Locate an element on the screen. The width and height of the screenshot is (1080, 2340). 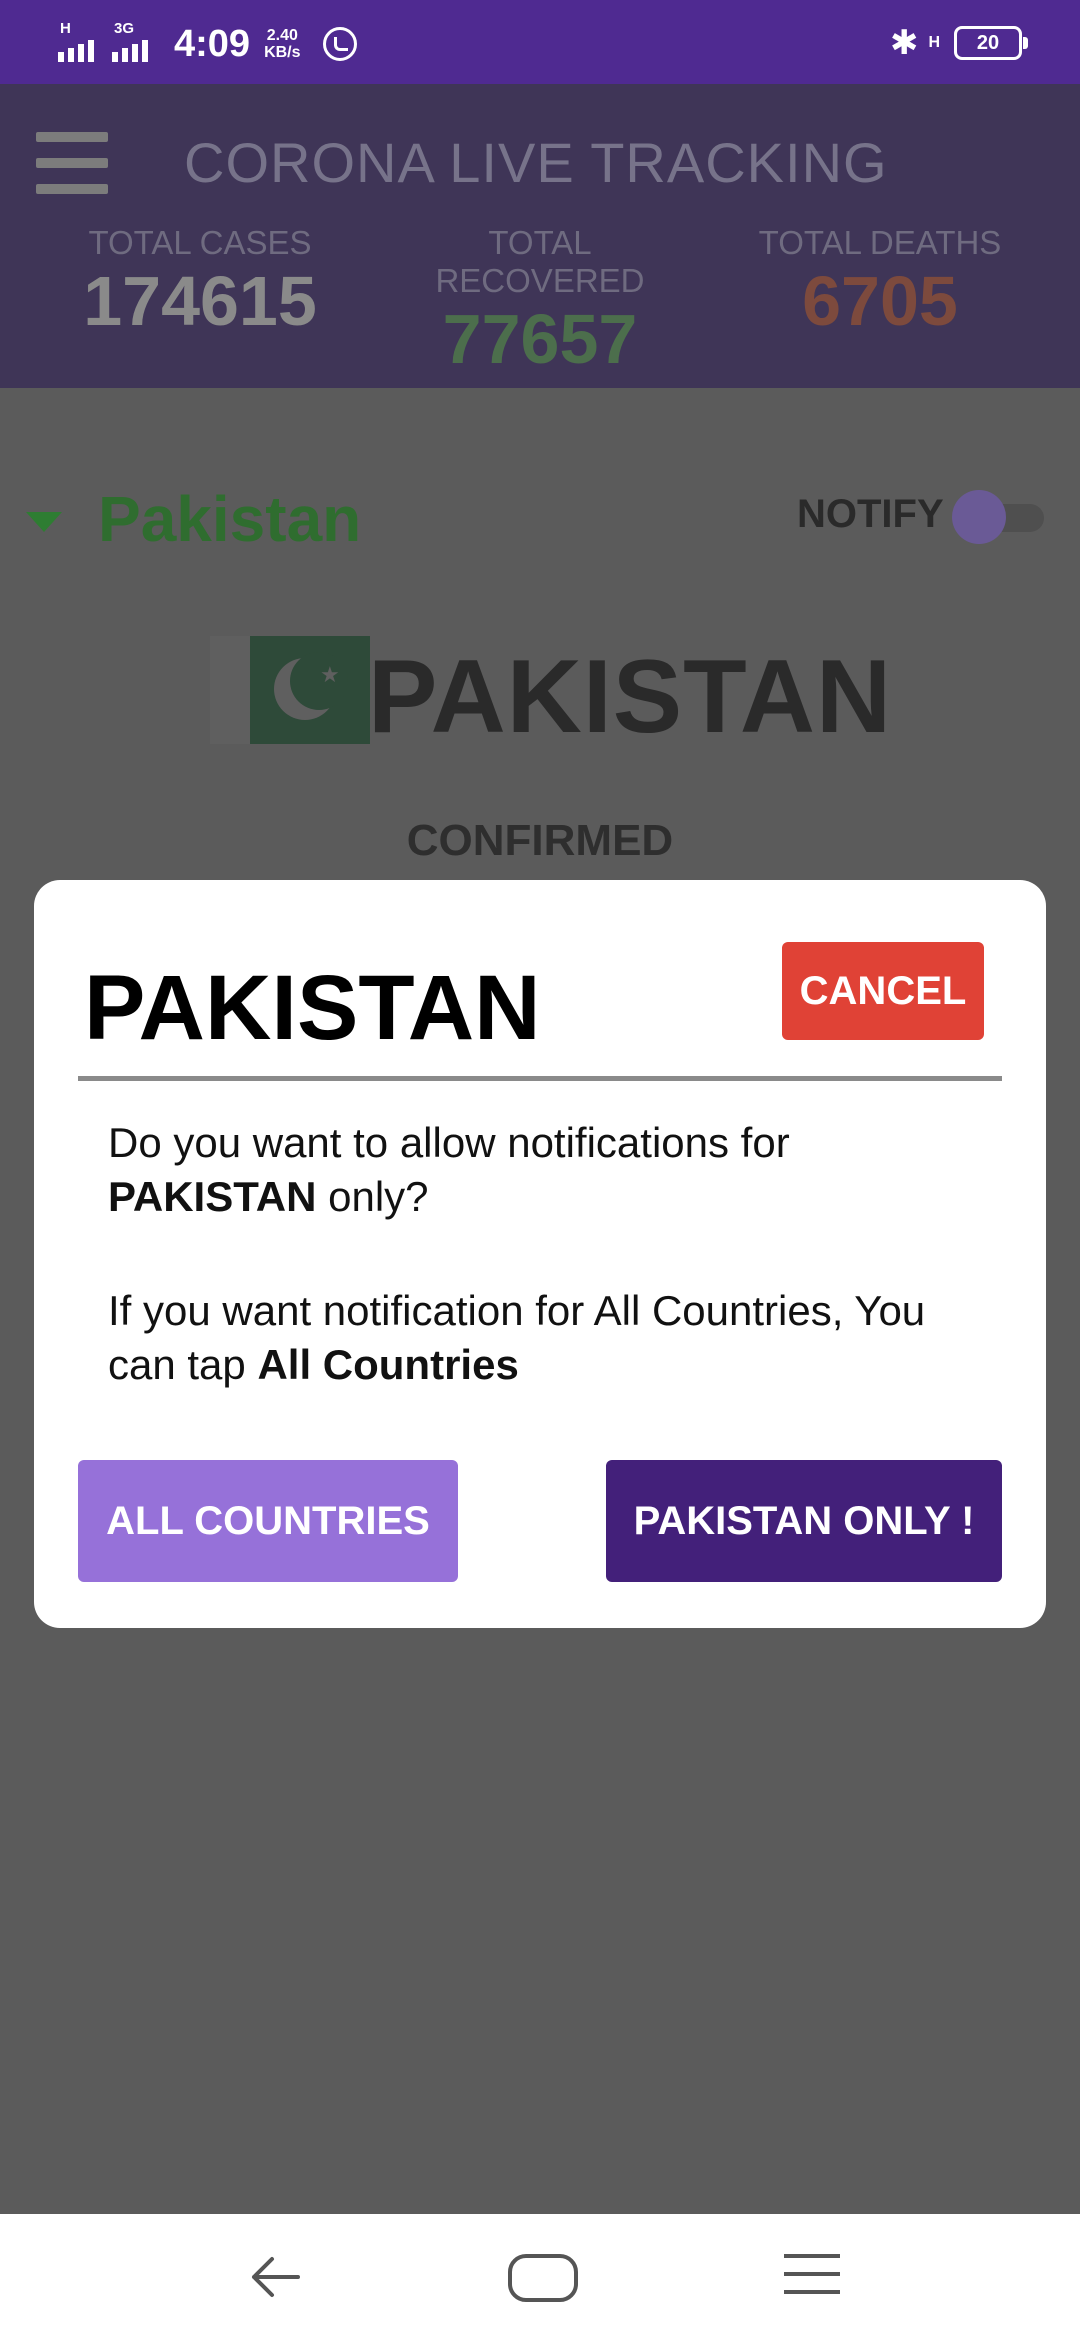
message-text: only? is located at coordinates (372, 1196).